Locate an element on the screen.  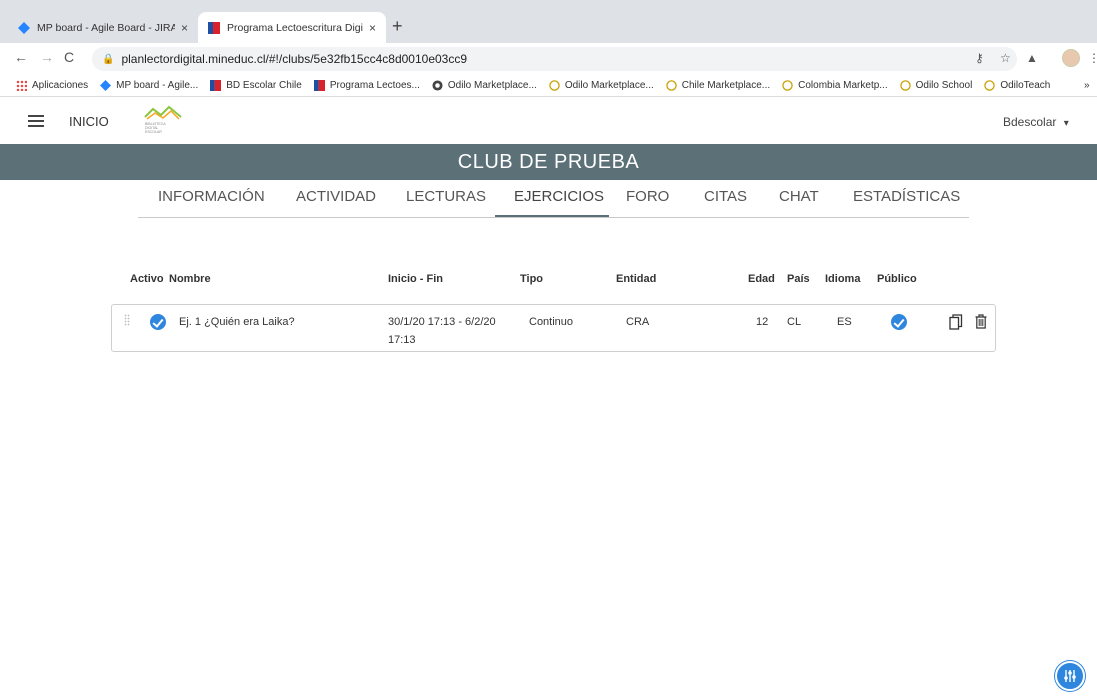
accessibility-button is located at coordinates (1070, 676).